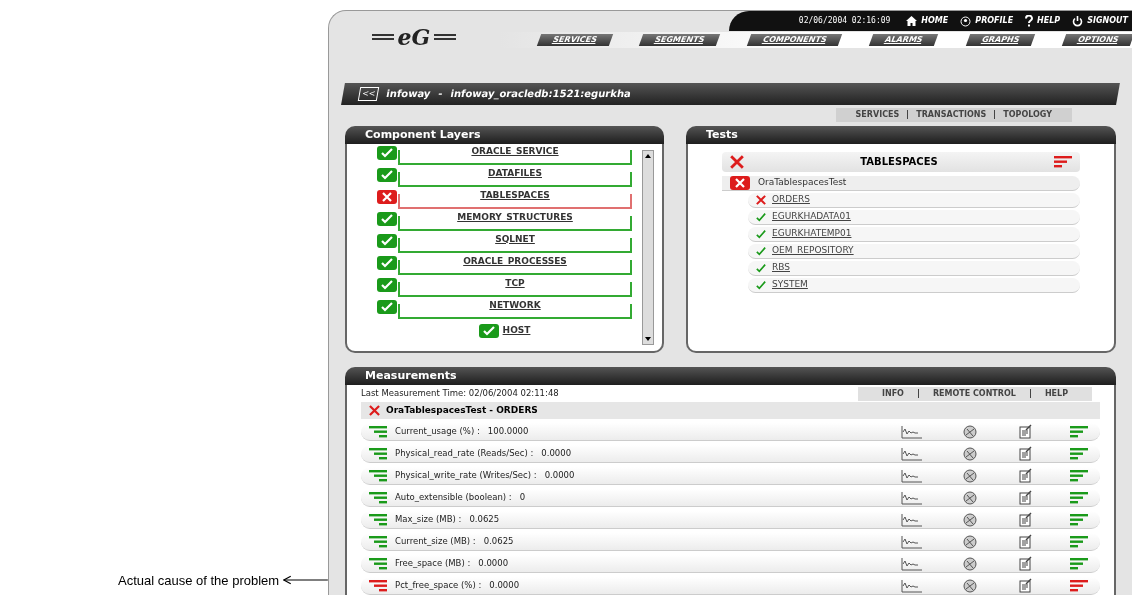 This screenshot has height=595, width=1132. Describe the element at coordinates (1000, 40) in the screenshot. I see `nav-tab: GRAPHS` at that location.